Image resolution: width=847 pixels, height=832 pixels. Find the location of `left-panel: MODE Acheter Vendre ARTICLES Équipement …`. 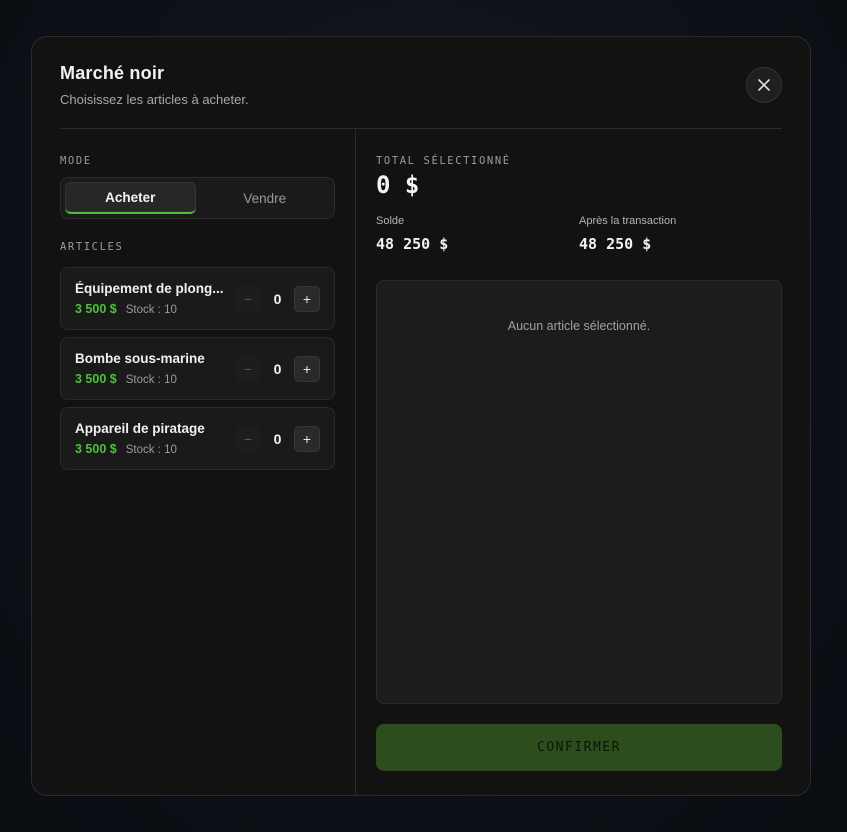

left-panel: MODE Acheter Vendre ARTICLES Équipement … is located at coordinates (197, 299).